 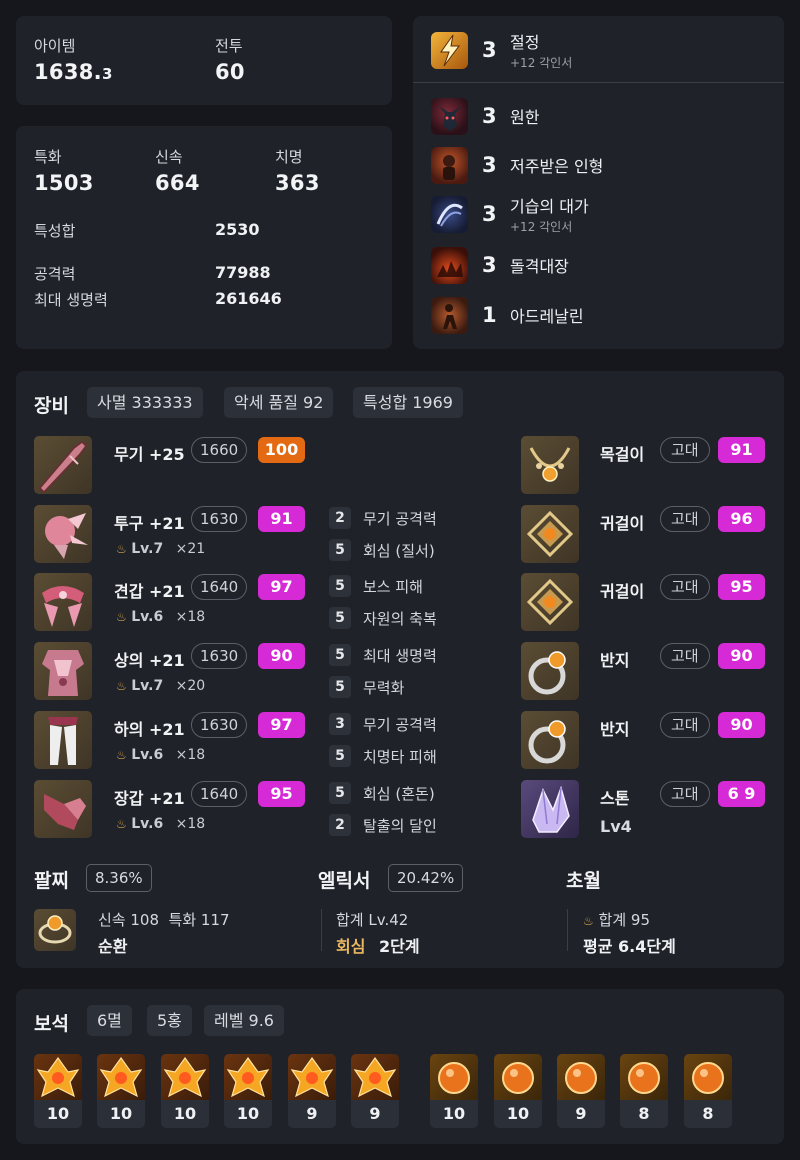 I want to click on elixir-effect: 보스 피해, so click(x=393, y=587).